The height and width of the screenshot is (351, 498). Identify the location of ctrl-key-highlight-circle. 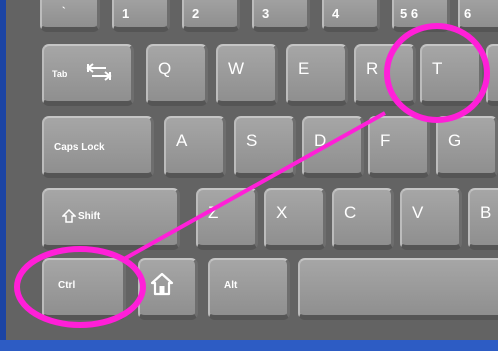
(80, 287).